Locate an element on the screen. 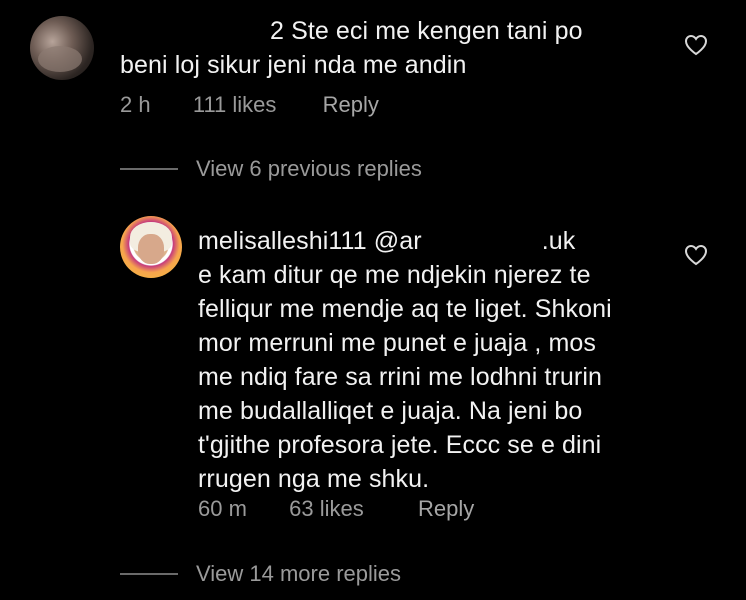  view-previous-replies-label: View 6 previous replies is located at coordinates (309, 168).